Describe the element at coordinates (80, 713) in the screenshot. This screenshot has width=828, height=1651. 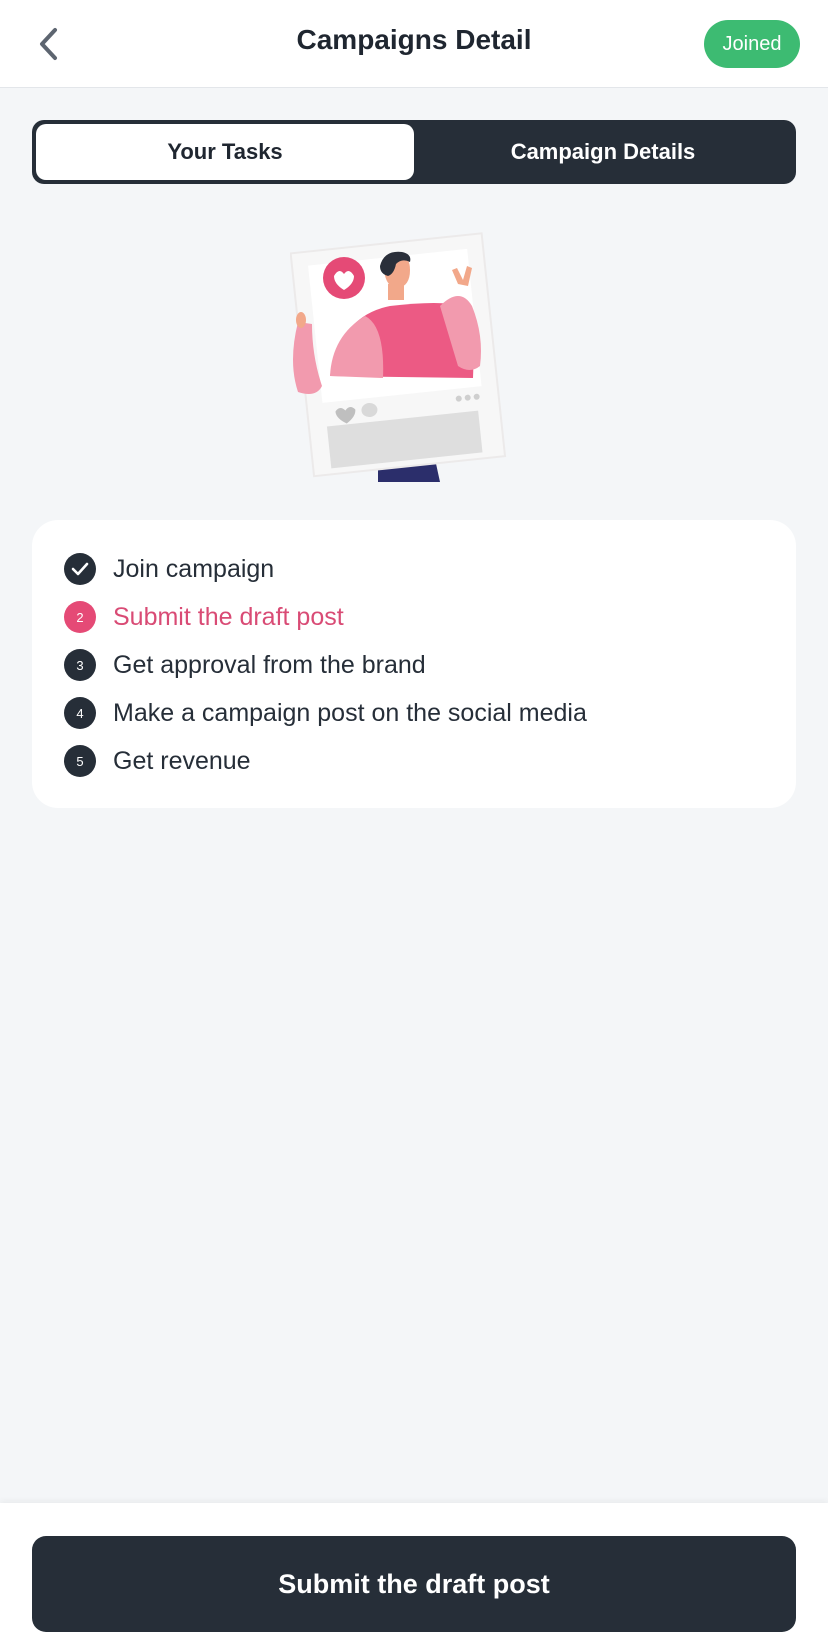
I see `step-number-badge: 4` at that location.